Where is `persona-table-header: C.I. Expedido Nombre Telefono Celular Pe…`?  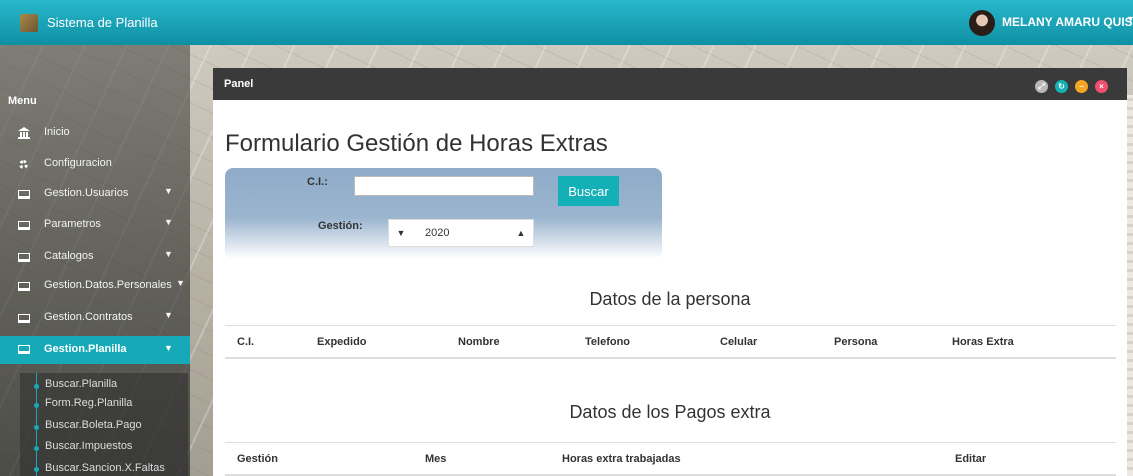
persona-table-header: C.I. Expedido Nombre Telefono Celular Pe… is located at coordinates (670, 342).